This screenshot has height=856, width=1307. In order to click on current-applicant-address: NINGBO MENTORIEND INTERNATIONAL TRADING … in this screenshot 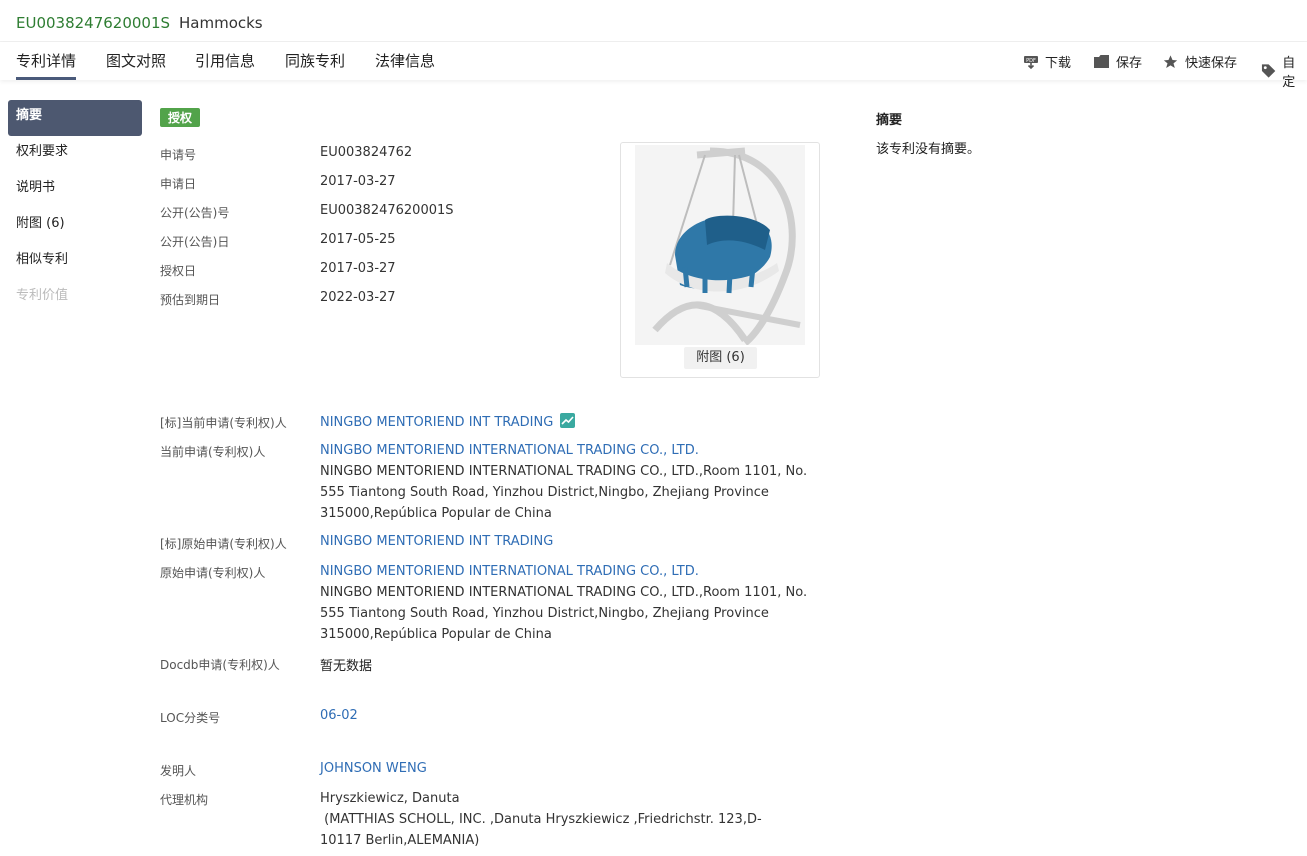, I will do `click(564, 492)`.